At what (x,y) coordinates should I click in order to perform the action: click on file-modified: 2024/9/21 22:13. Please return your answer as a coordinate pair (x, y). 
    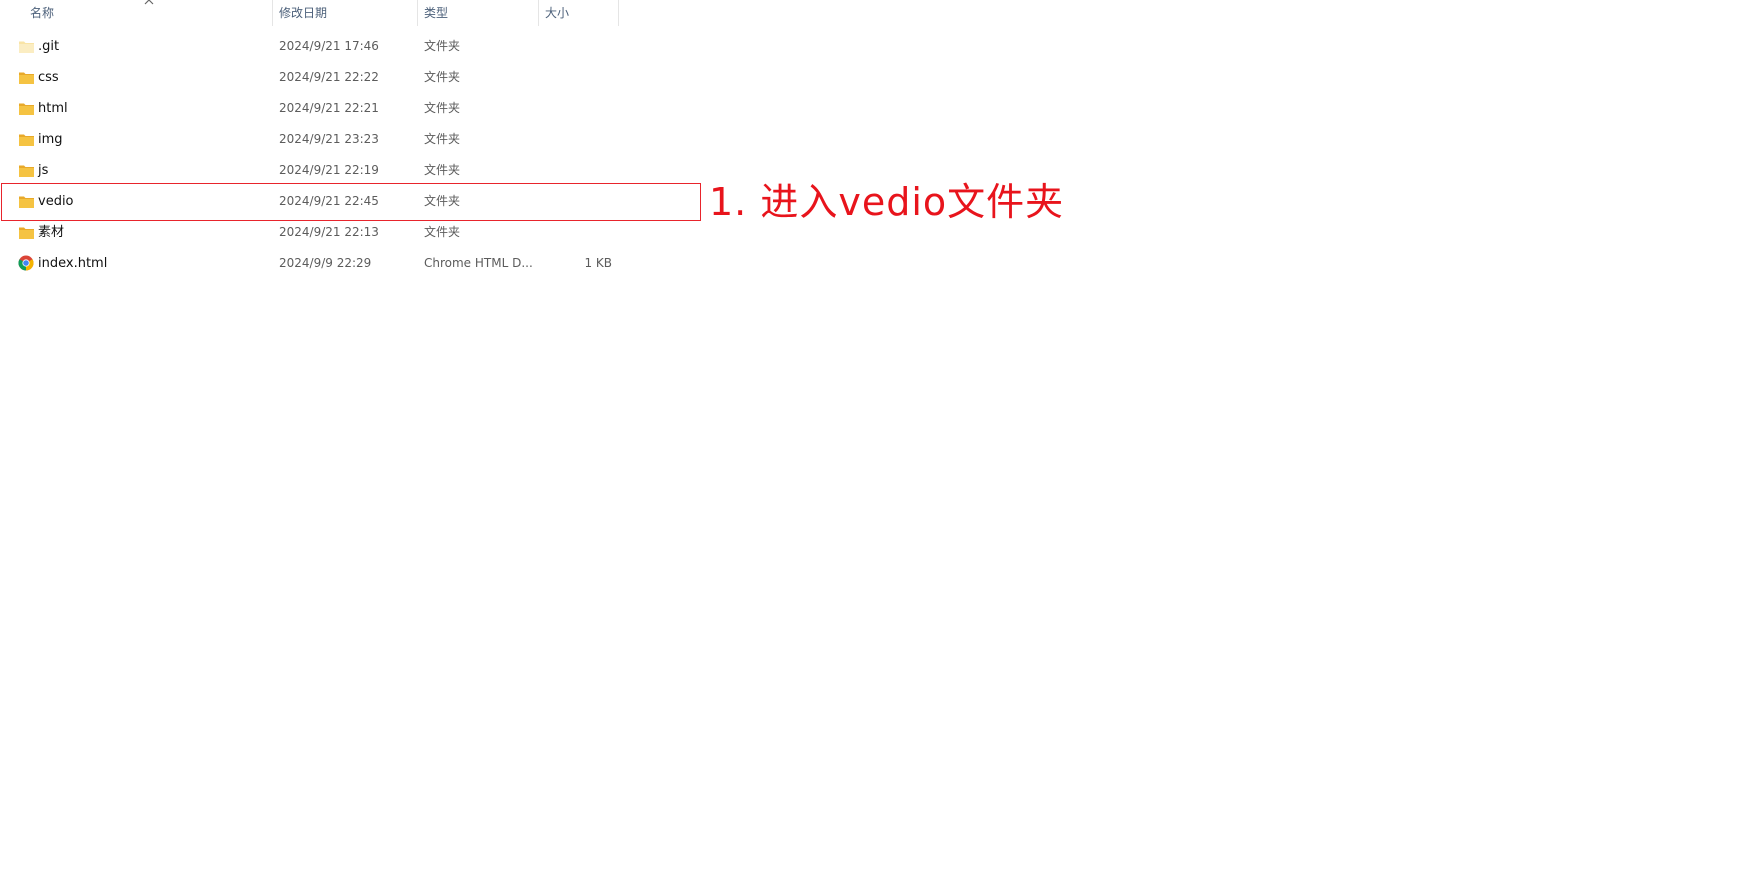
    Looking at the image, I should click on (329, 232).